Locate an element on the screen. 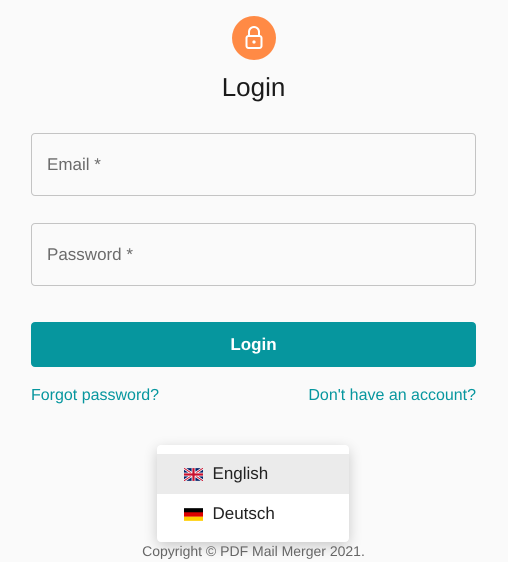  sign-up-link: Don't have an account? is located at coordinates (392, 396).